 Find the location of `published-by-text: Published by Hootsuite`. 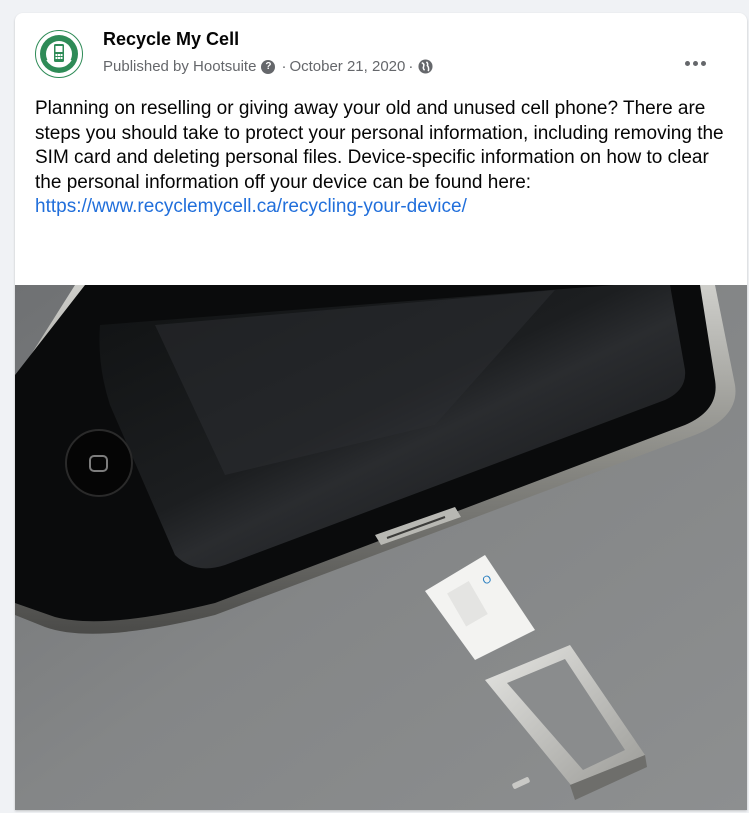

published-by-text: Published by Hootsuite is located at coordinates (180, 66).